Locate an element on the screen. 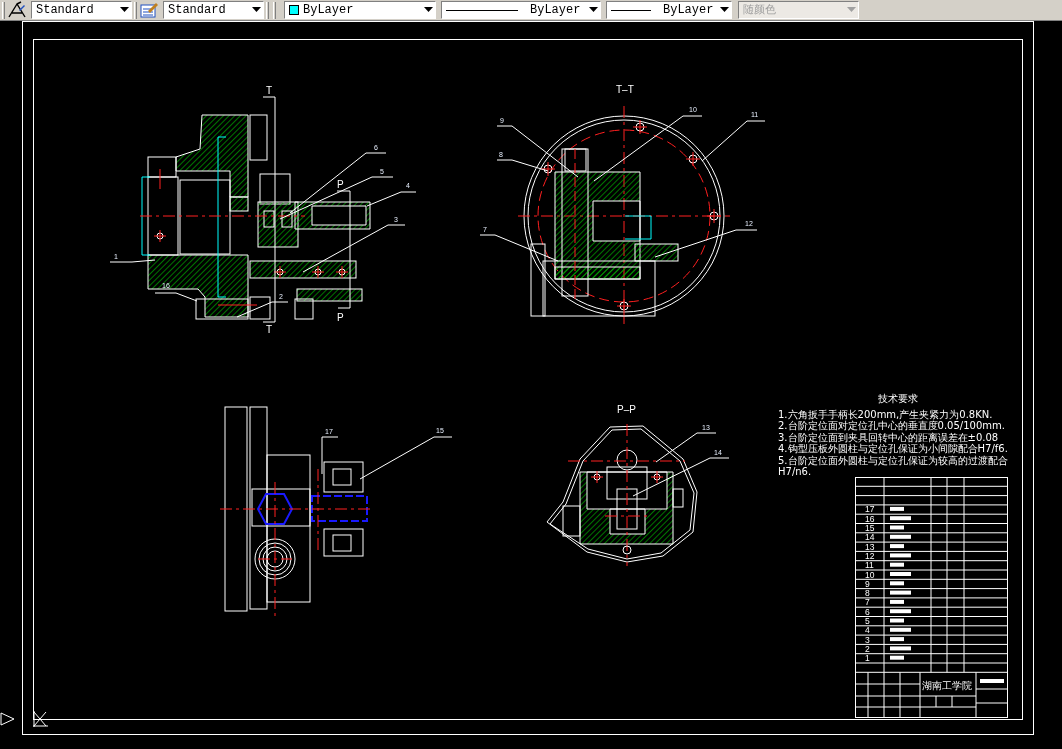  view-title: T–T is located at coordinates (625, 89).